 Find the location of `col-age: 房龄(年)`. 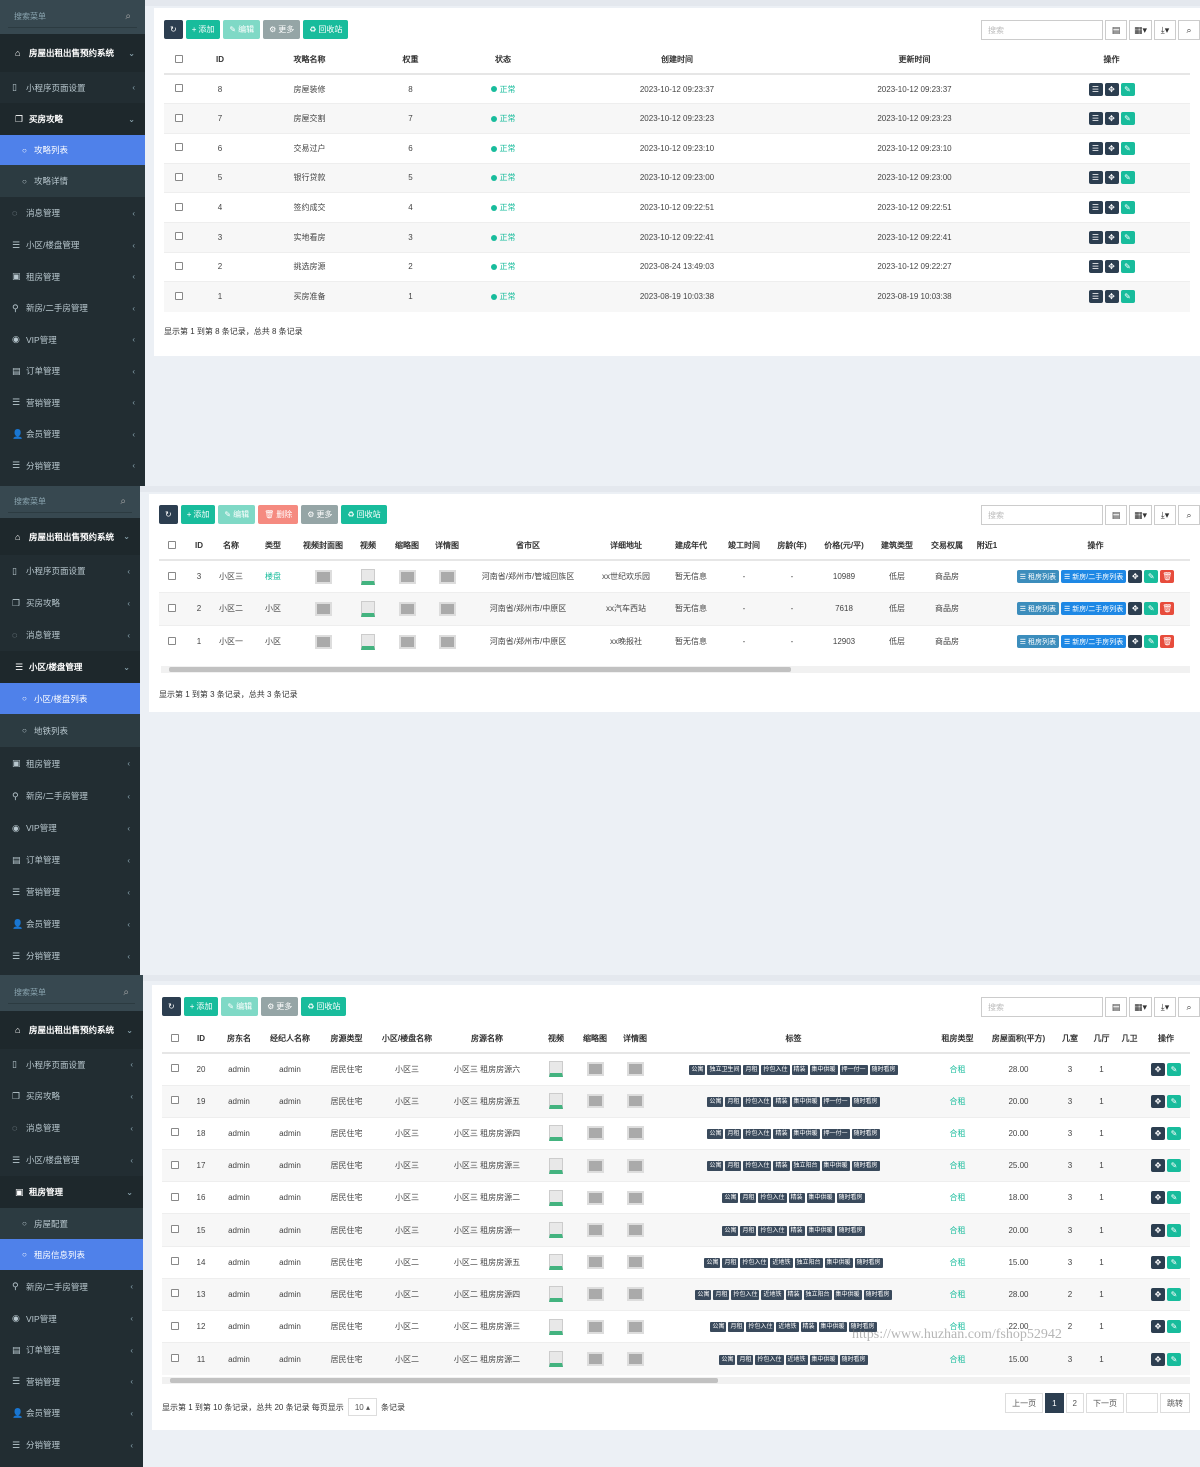

col-age: 房龄(年) is located at coordinates (792, 546).